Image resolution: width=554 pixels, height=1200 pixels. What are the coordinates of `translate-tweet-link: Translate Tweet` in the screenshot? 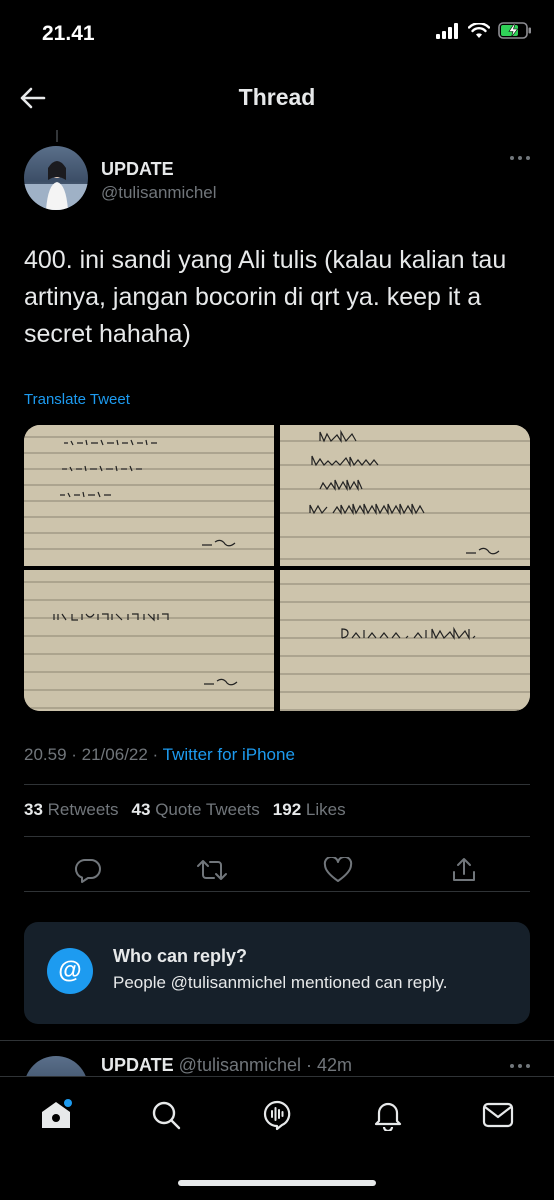 It's located at (77, 399).